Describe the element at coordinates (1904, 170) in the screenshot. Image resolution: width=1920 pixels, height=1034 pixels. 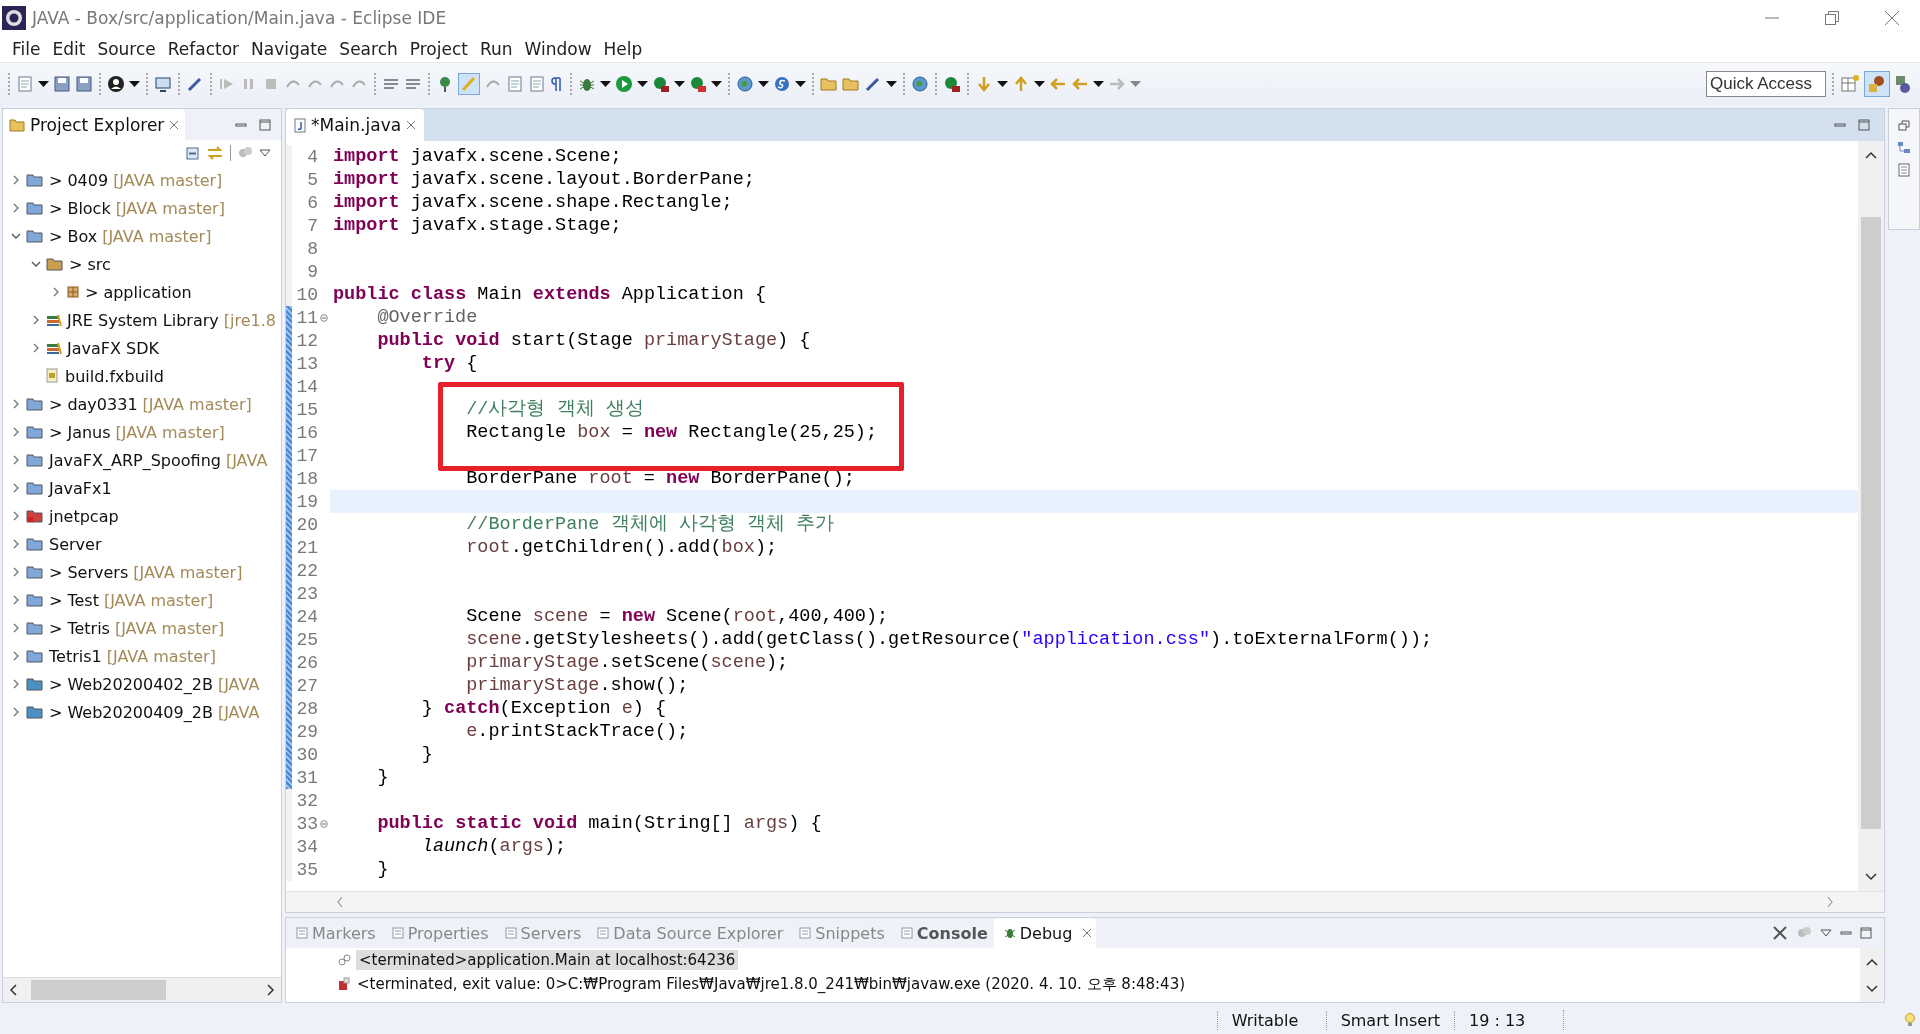
I see `task-list-icon` at that location.